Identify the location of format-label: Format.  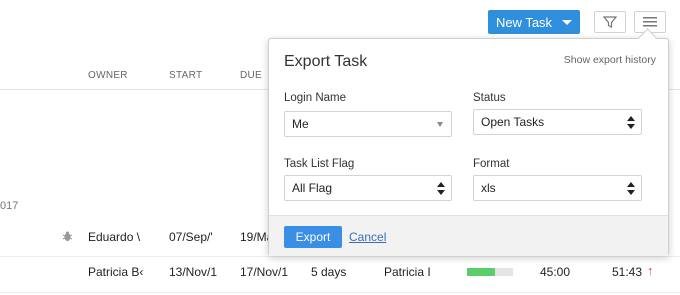
(491, 164).